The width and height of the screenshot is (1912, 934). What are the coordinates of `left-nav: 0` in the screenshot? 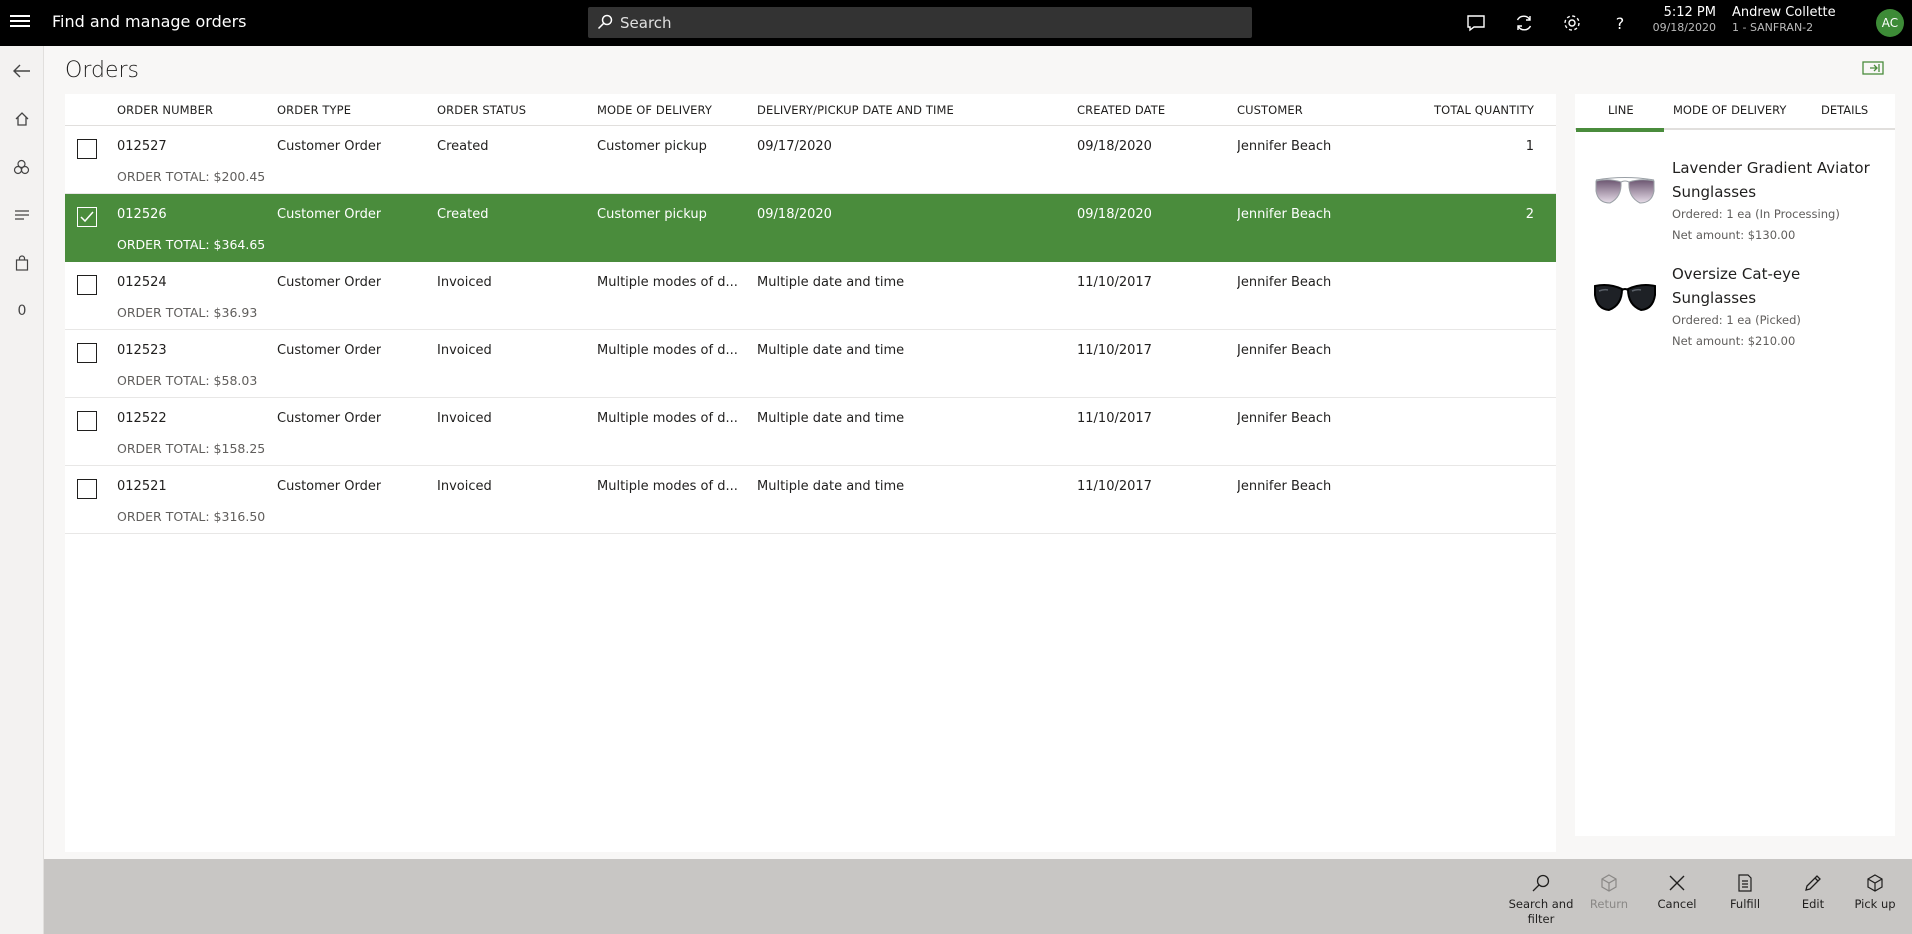 It's located at (22, 490).